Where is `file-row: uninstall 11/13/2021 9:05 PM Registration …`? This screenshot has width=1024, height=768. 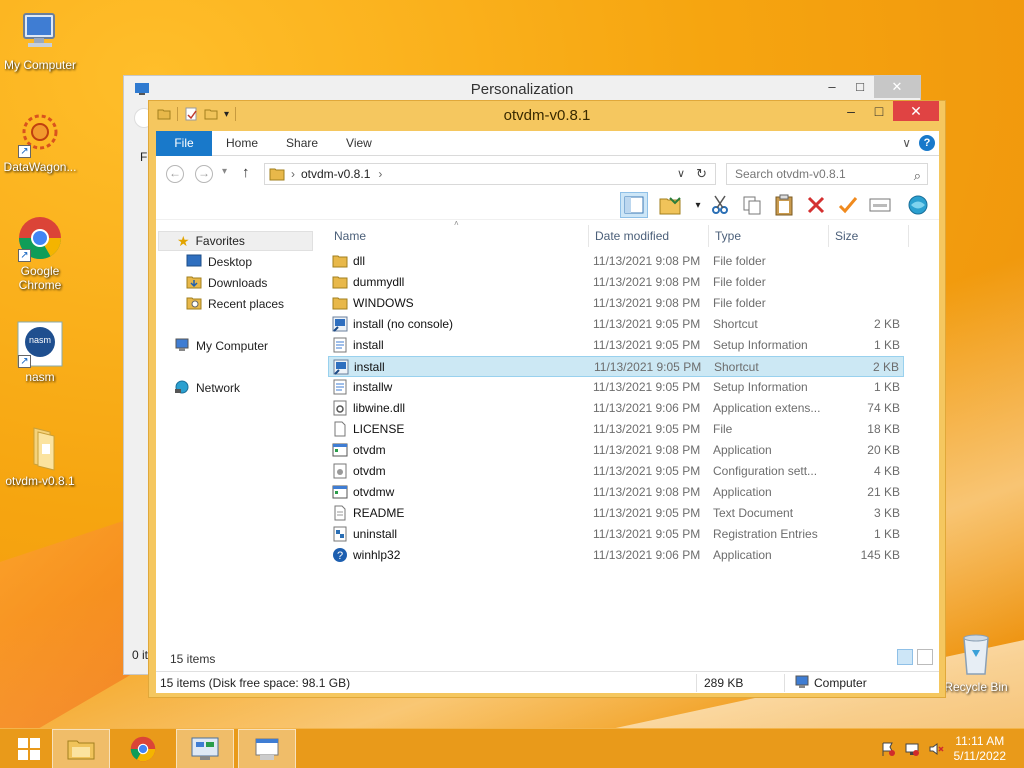
file-row: uninstall 11/13/2021 9:05 PM Registration … is located at coordinates (616, 534).